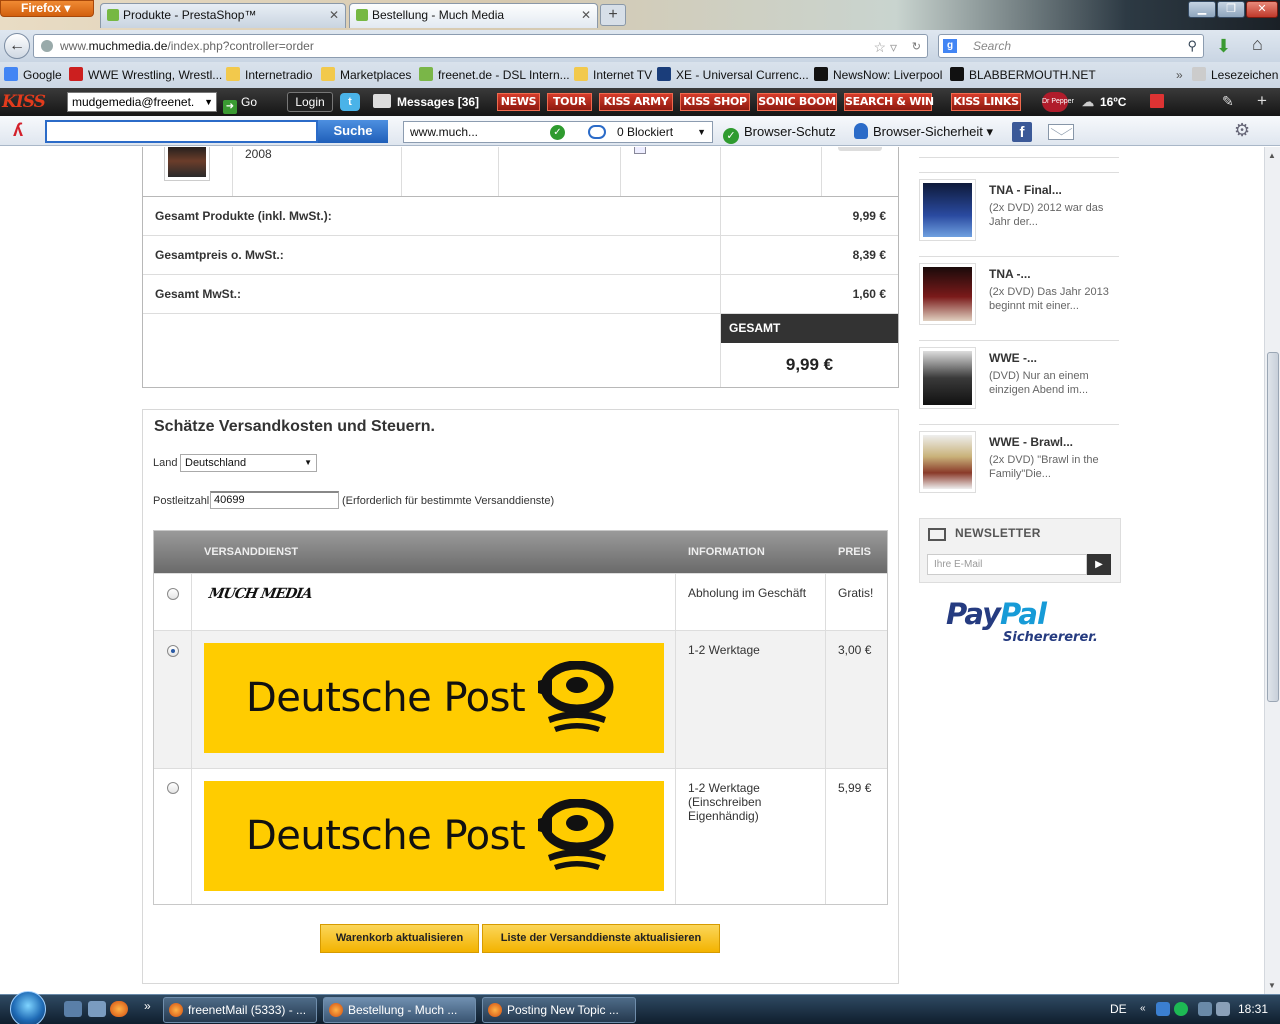  What do you see at coordinates (885, 47) in the screenshot?
I see `bookmark-star-icon: ☆ ▿` at bounding box center [885, 47].